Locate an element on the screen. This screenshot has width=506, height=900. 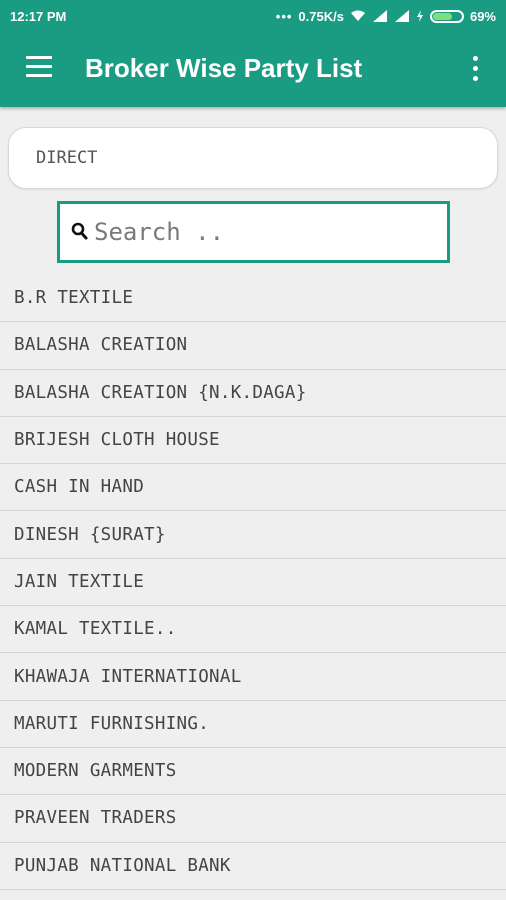
list-item: PRAVEEN TRADERS is located at coordinates (253, 819).